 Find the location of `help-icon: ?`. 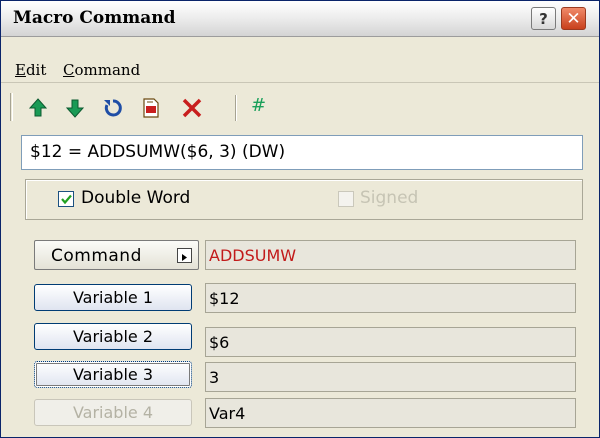

help-icon: ? is located at coordinates (543, 18).